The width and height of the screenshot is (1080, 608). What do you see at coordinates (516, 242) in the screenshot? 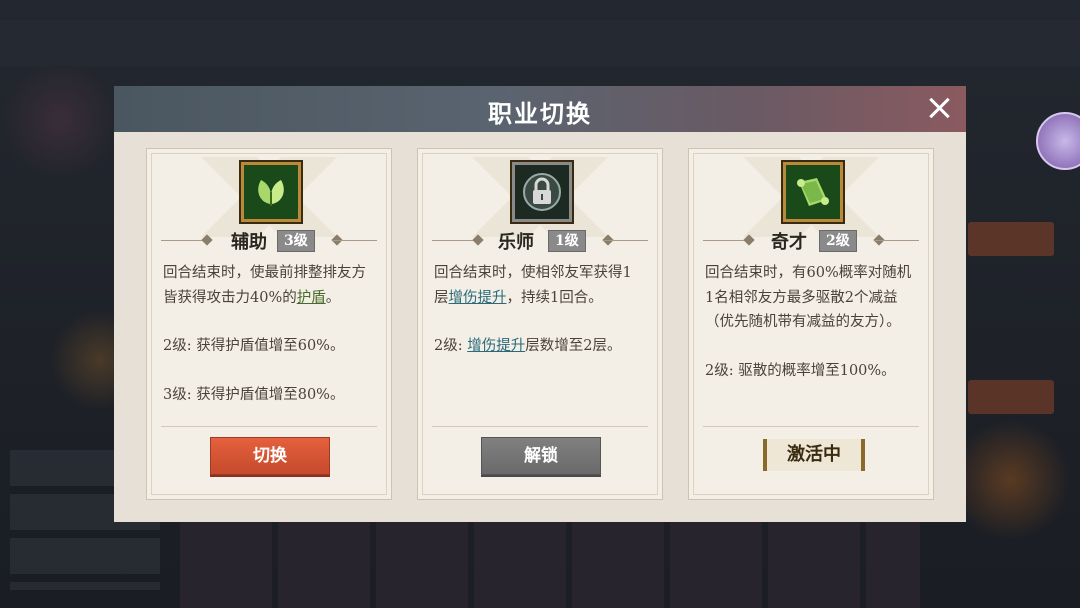
I see `class-name: 乐师` at bounding box center [516, 242].